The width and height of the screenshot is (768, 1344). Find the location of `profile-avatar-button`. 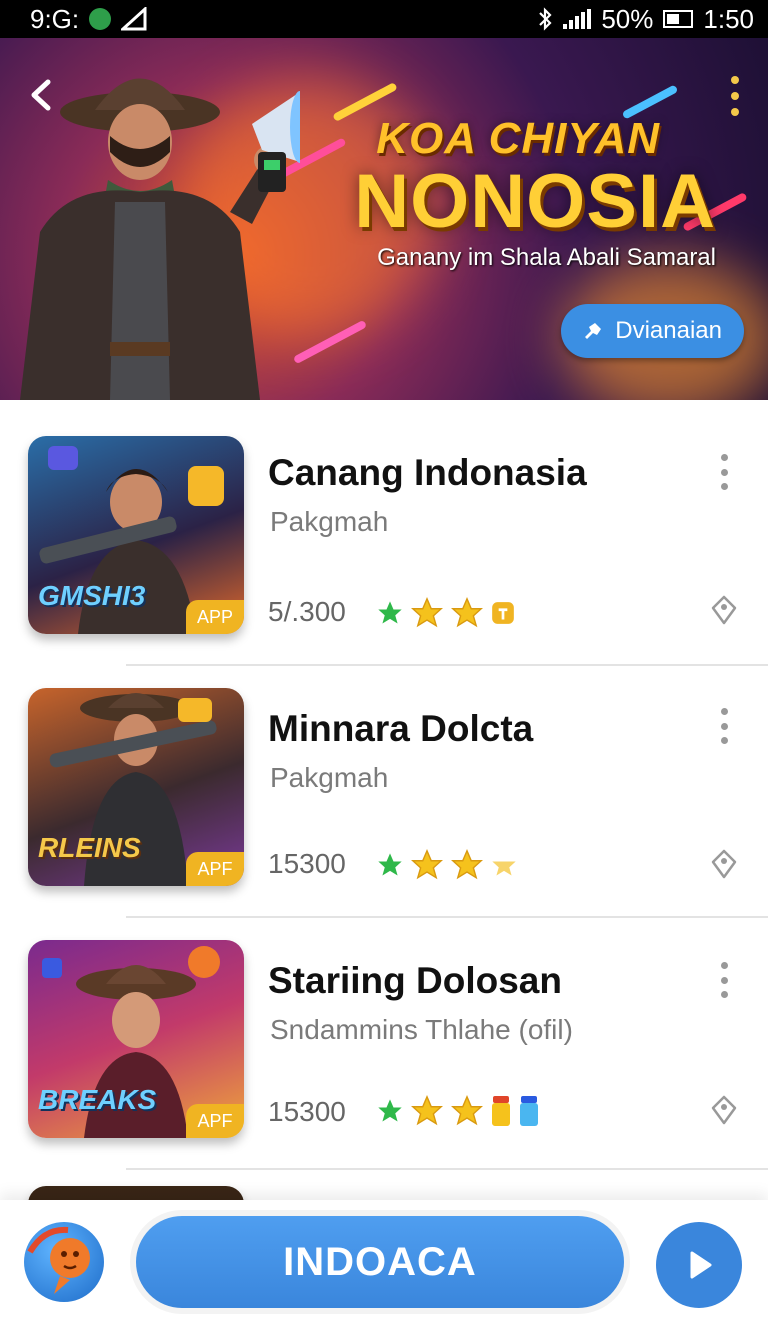

profile-avatar-button is located at coordinates (64, 1262).